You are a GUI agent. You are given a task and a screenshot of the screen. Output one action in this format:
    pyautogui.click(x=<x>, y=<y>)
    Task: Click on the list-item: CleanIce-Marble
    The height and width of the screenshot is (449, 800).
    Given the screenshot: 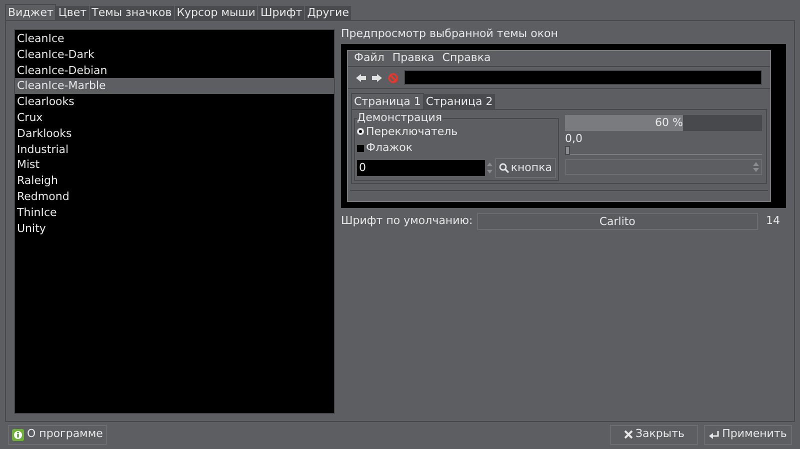 What is the action you would take?
    pyautogui.click(x=174, y=86)
    